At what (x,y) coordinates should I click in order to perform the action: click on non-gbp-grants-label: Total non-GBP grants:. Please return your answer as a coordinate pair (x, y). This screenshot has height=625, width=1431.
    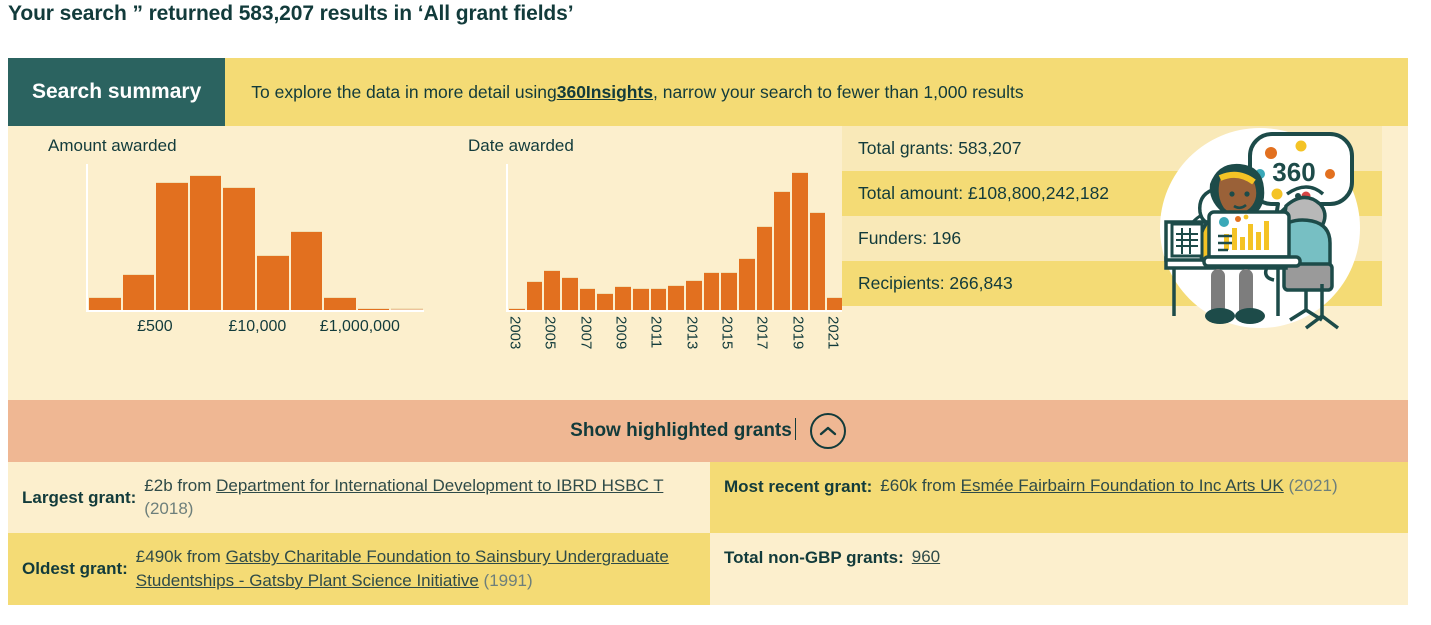
    Looking at the image, I should click on (814, 557).